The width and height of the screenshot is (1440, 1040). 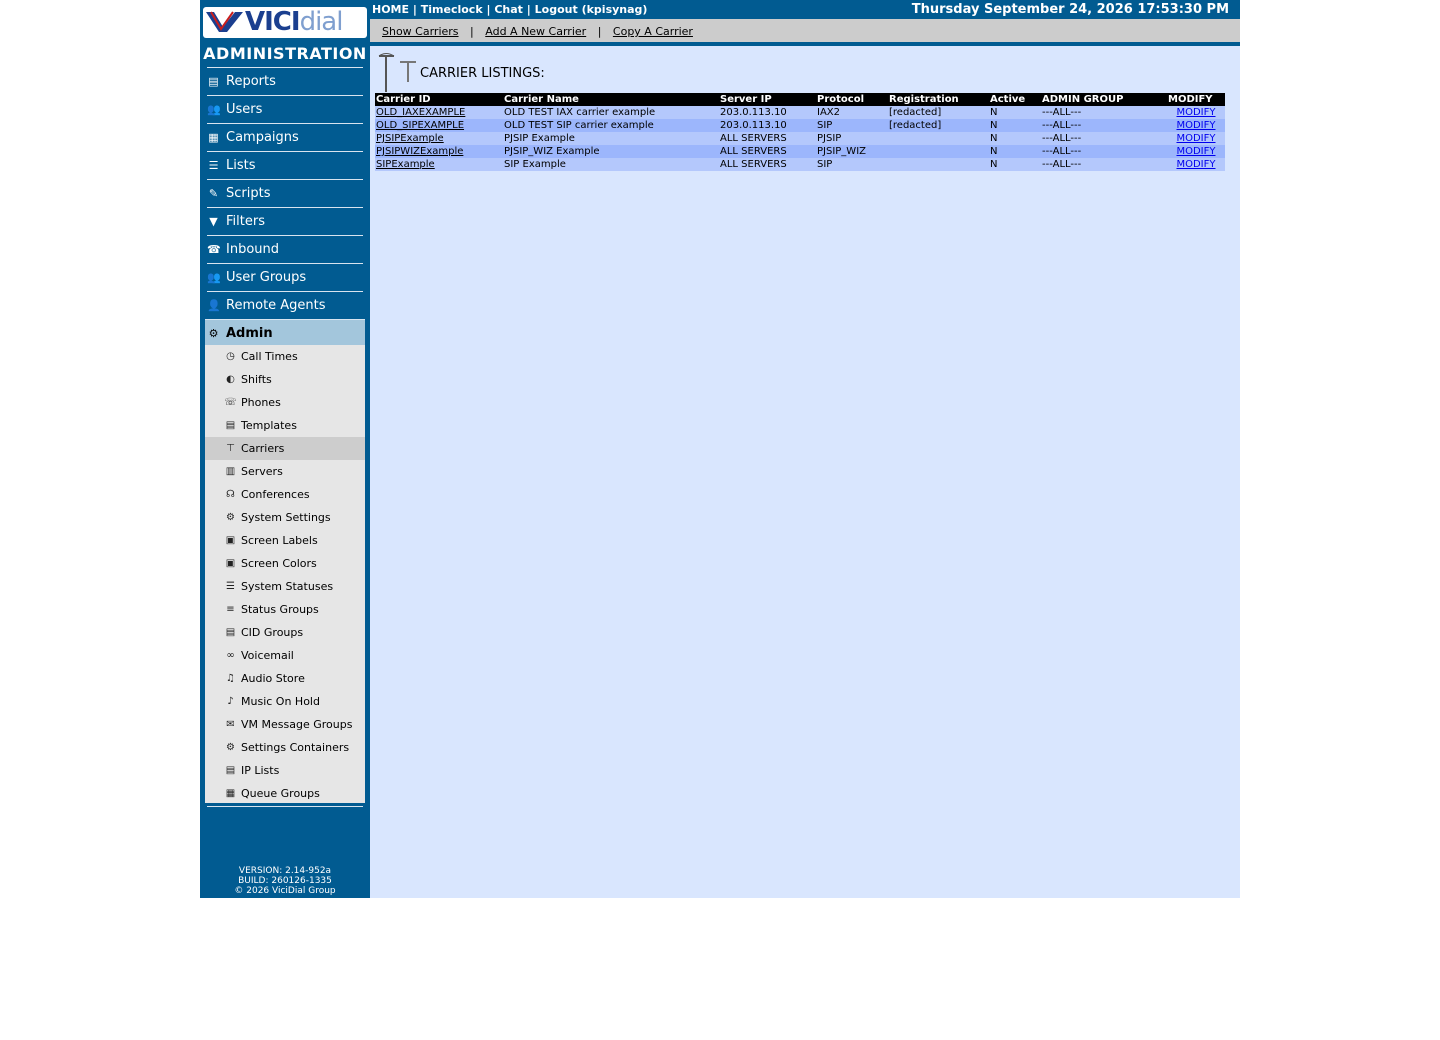 I want to click on nav-item-reports: ▤ Reports, so click(x=285, y=81).